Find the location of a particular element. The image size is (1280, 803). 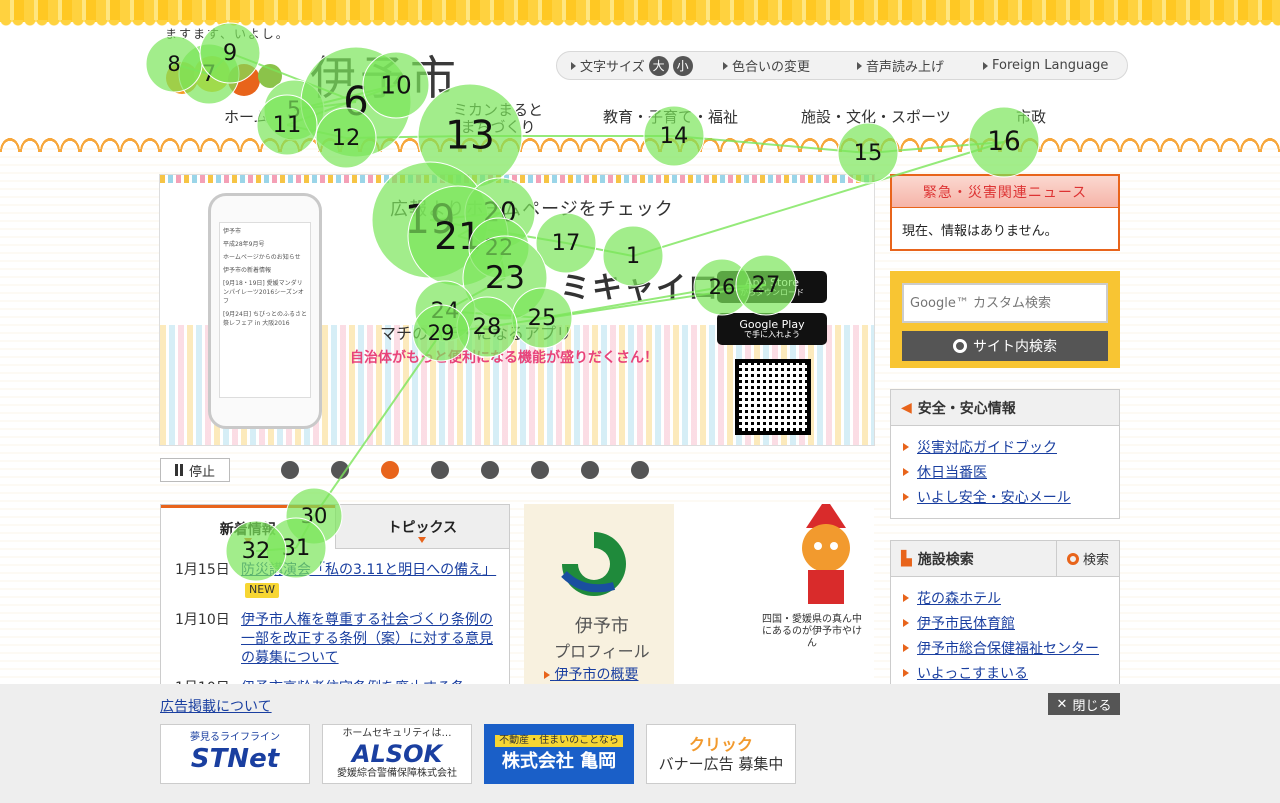

list-item: 伊予市民体育館 is located at coordinates (1005, 623).